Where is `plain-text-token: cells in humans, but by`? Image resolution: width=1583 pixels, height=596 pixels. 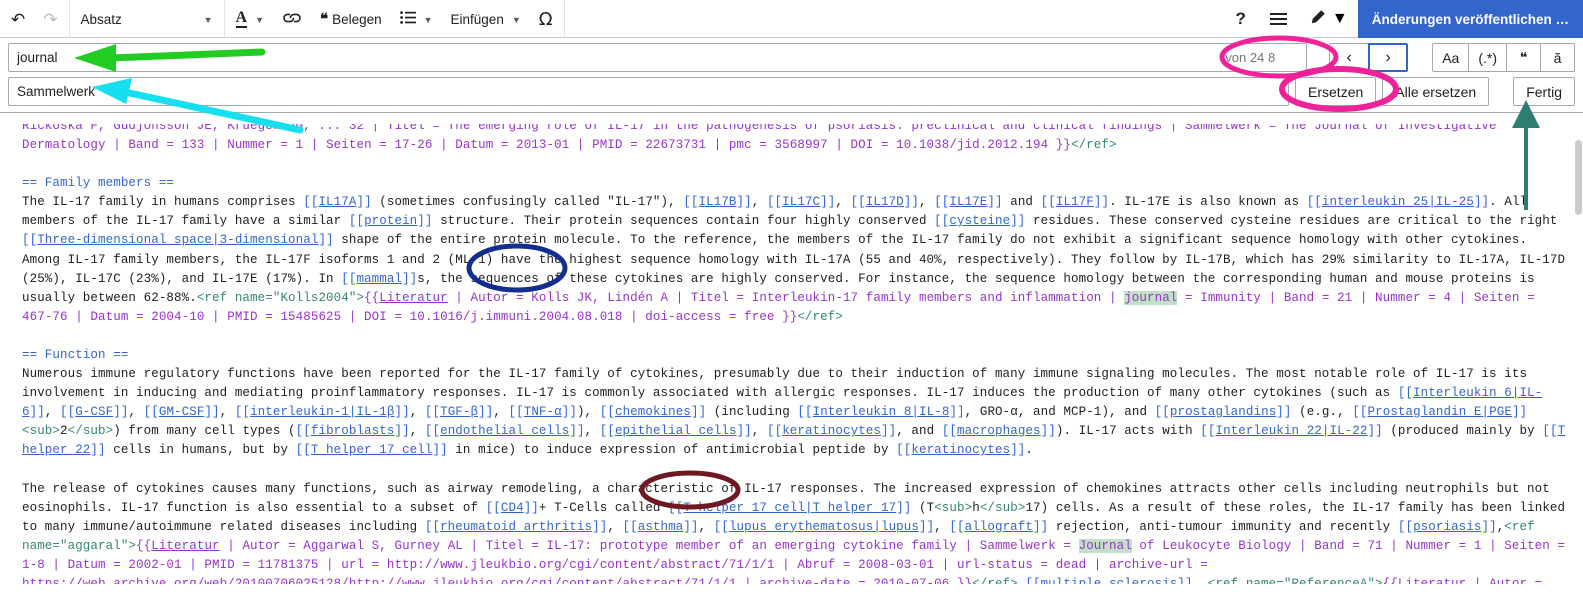 plain-text-token: cells in humans, but by is located at coordinates (200, 450).